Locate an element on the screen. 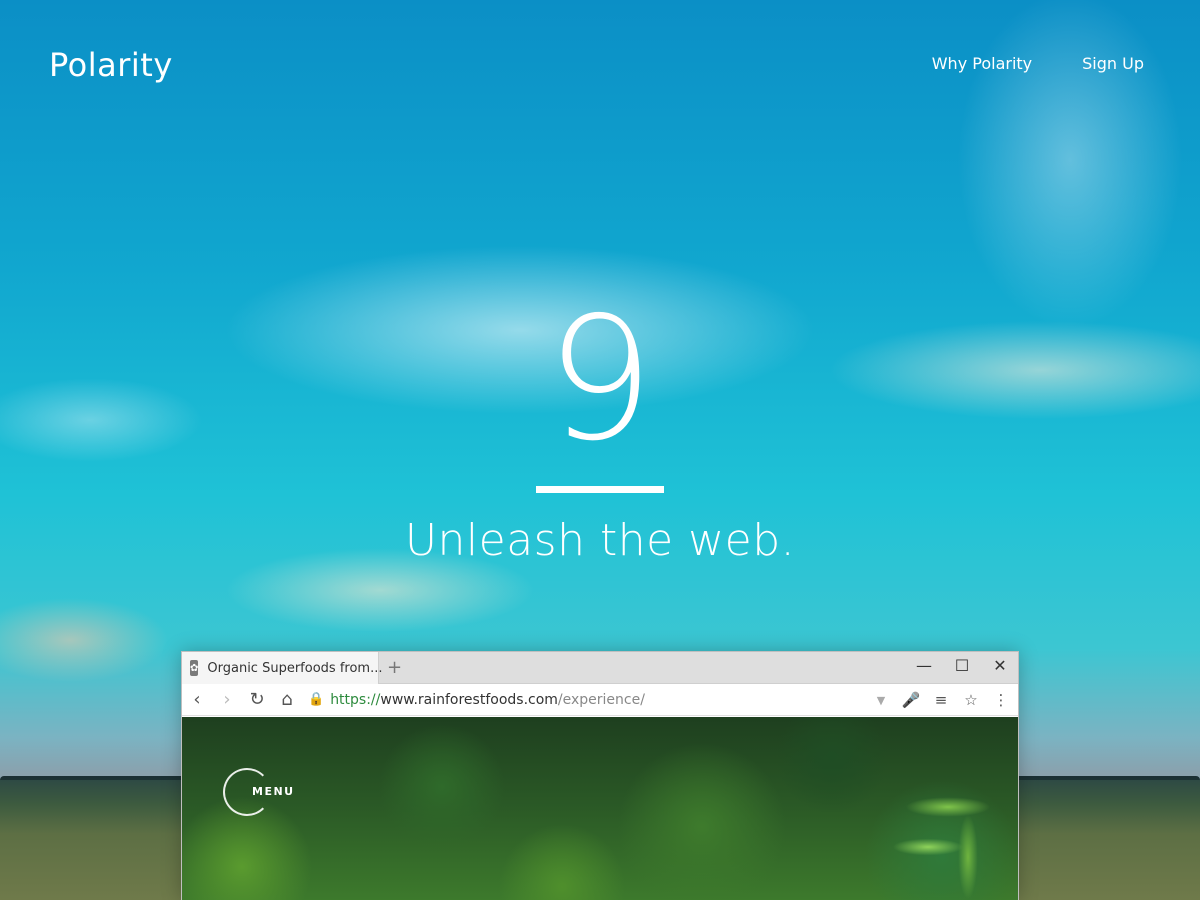  lock-icon: 🔒 is located at coordinates (316, 699).